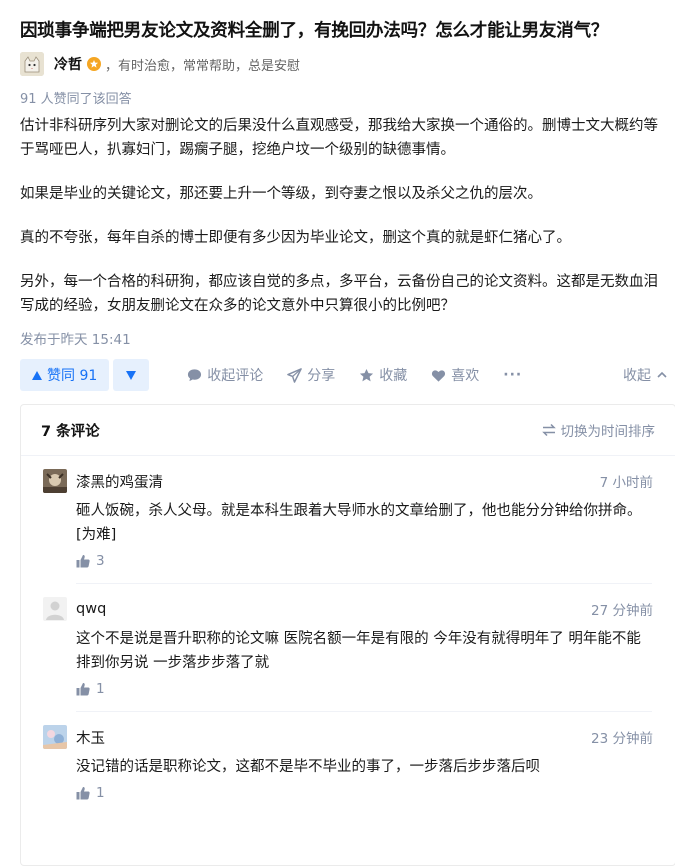 The height and width of the screenshot is (866, 675). I want to click on comment-like-count: 3, so click(100, 561).